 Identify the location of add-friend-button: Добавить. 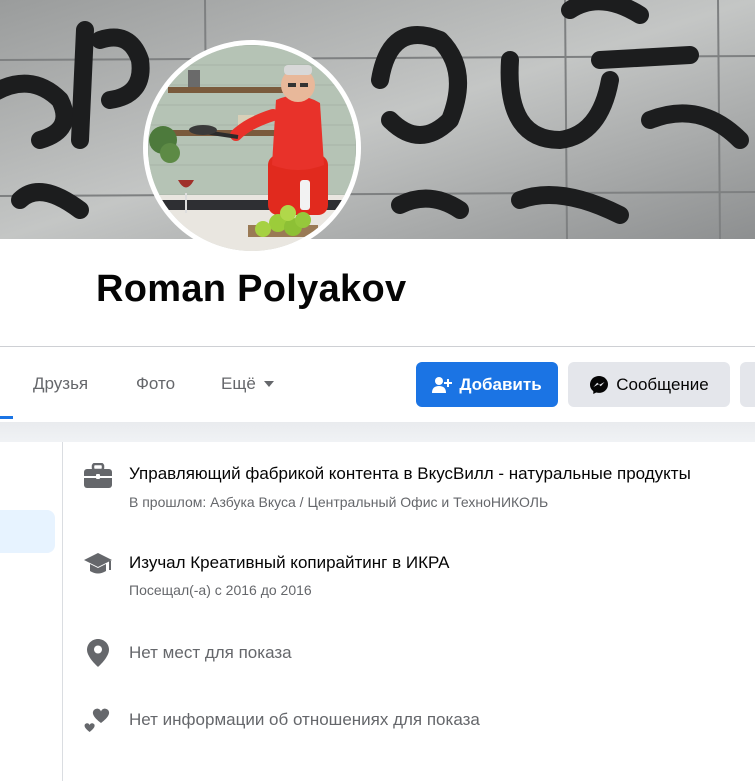
(487, 384).